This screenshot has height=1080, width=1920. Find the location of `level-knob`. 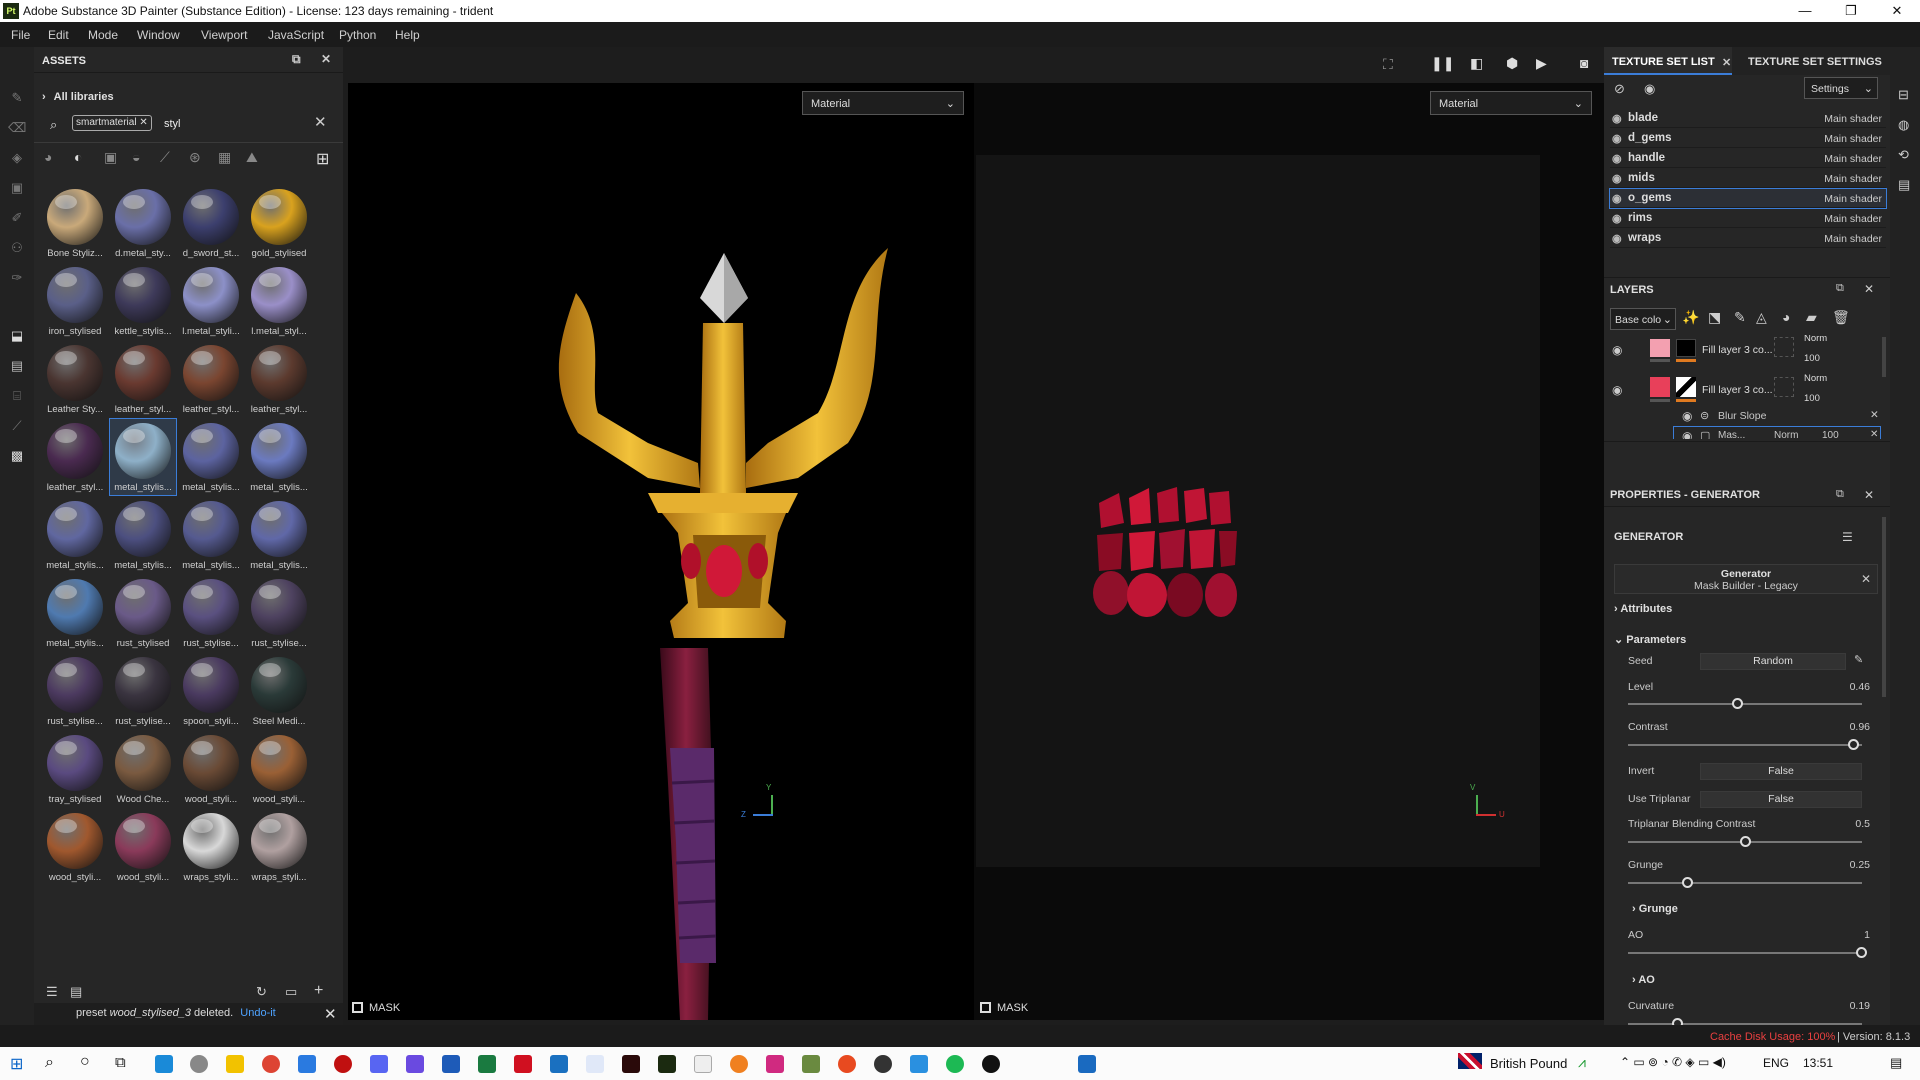

level-knob is located at coordinates (1737, 703).